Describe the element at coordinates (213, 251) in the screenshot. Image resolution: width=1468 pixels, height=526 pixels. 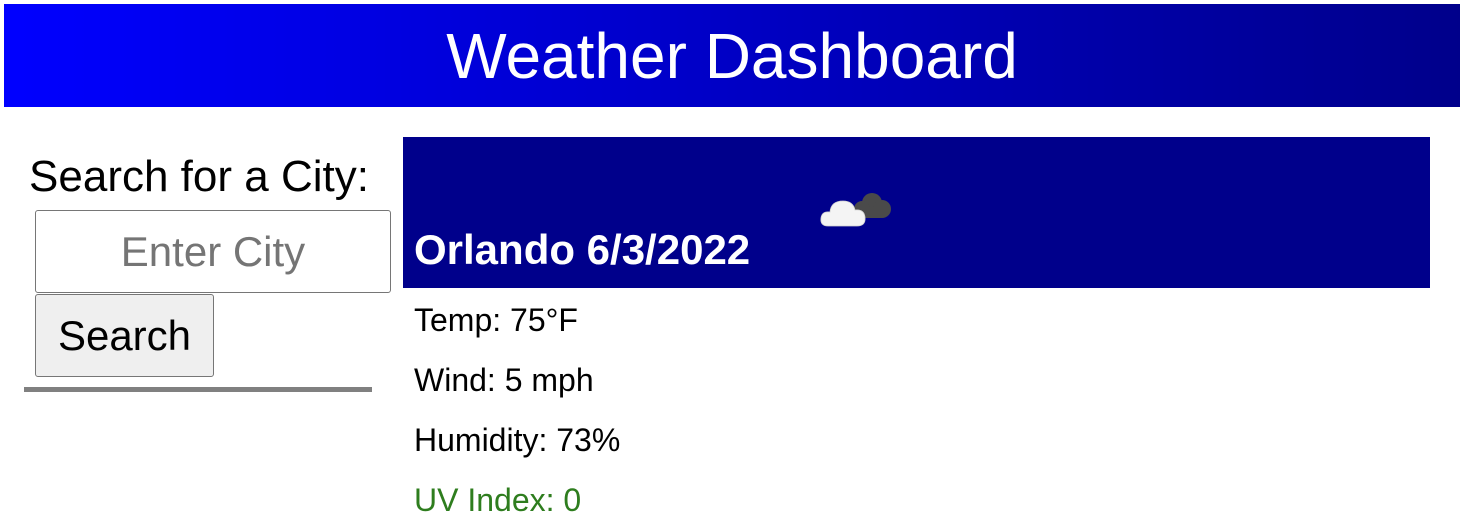
I see `city-search-input` at that location.